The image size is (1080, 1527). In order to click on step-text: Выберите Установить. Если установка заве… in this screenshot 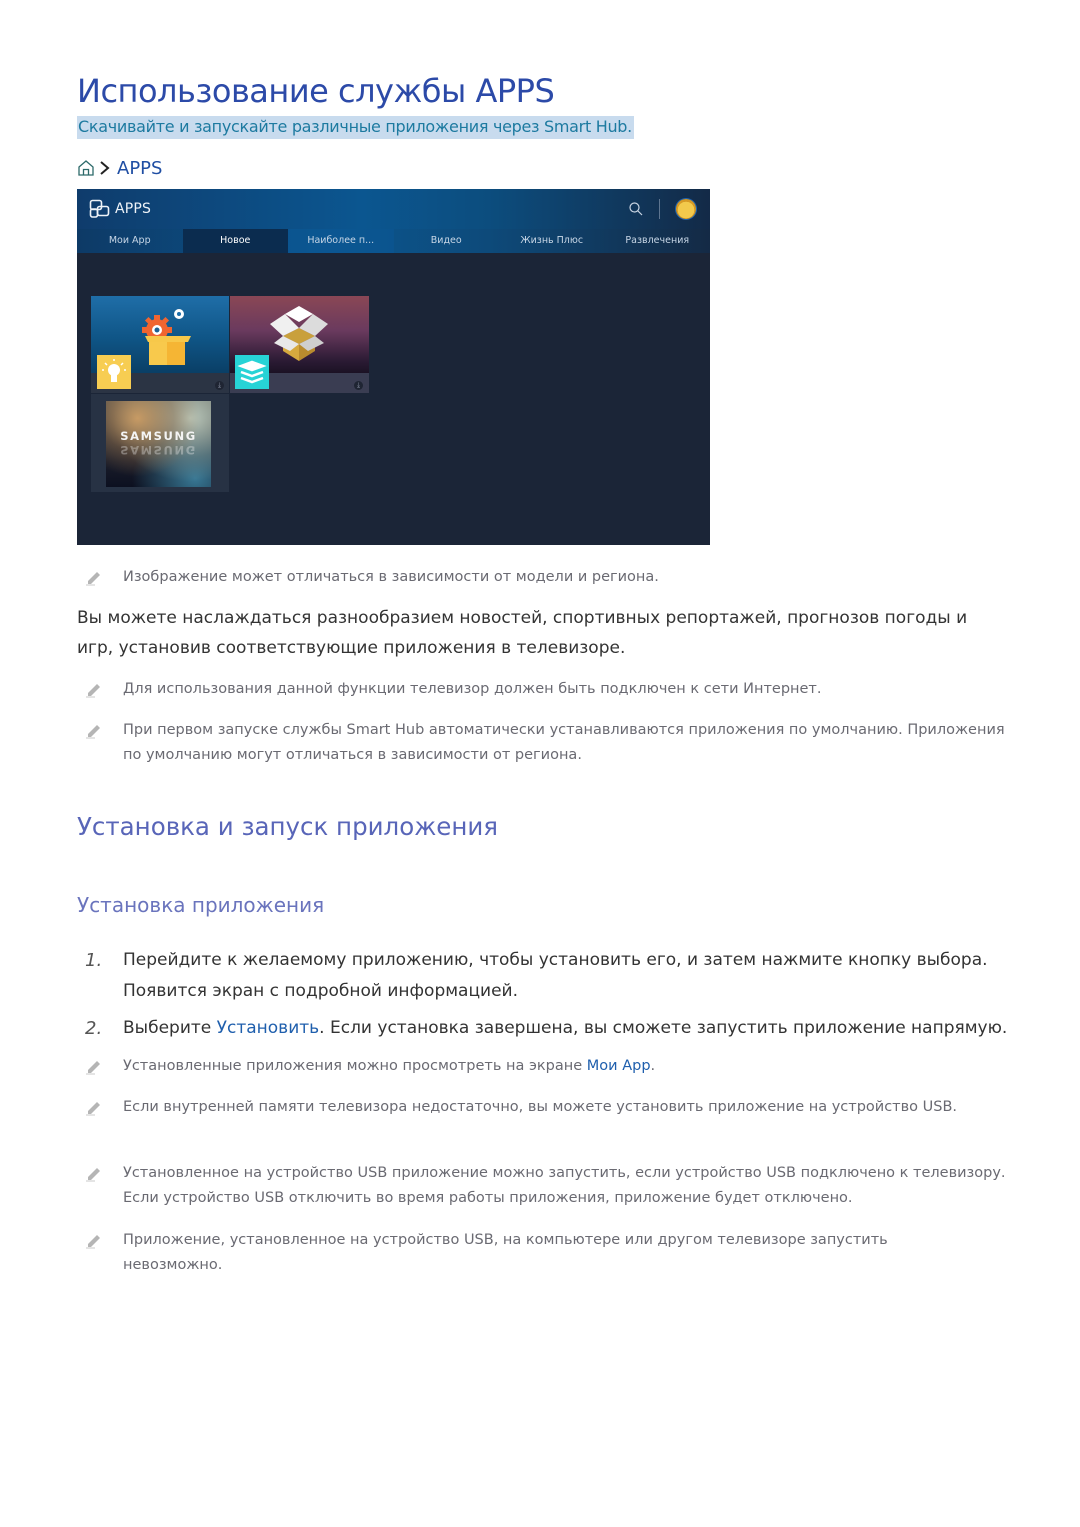, I will do `click(584, 1028)`.